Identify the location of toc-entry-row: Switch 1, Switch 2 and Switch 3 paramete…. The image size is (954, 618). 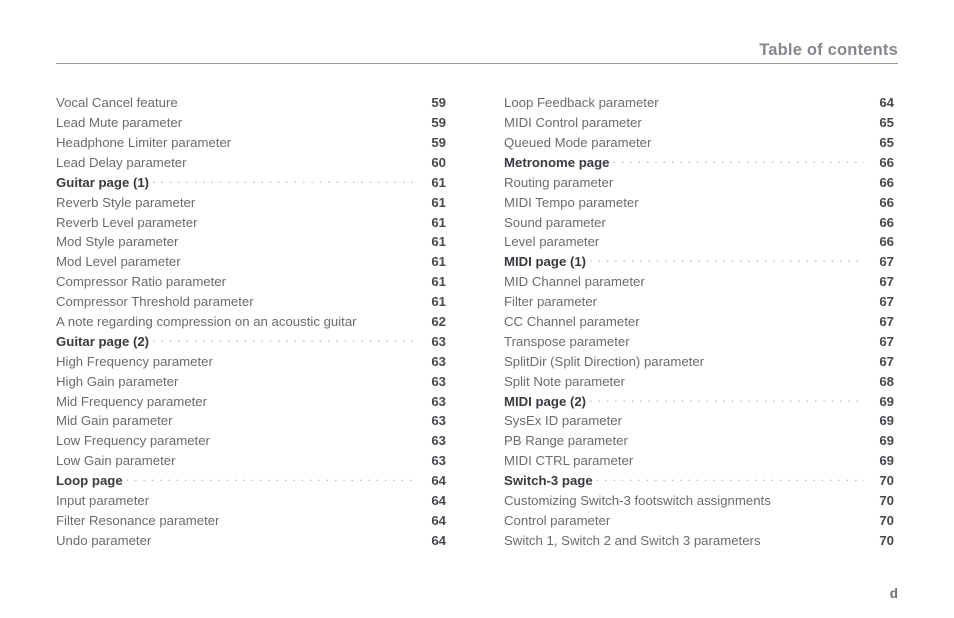
(699, 542).